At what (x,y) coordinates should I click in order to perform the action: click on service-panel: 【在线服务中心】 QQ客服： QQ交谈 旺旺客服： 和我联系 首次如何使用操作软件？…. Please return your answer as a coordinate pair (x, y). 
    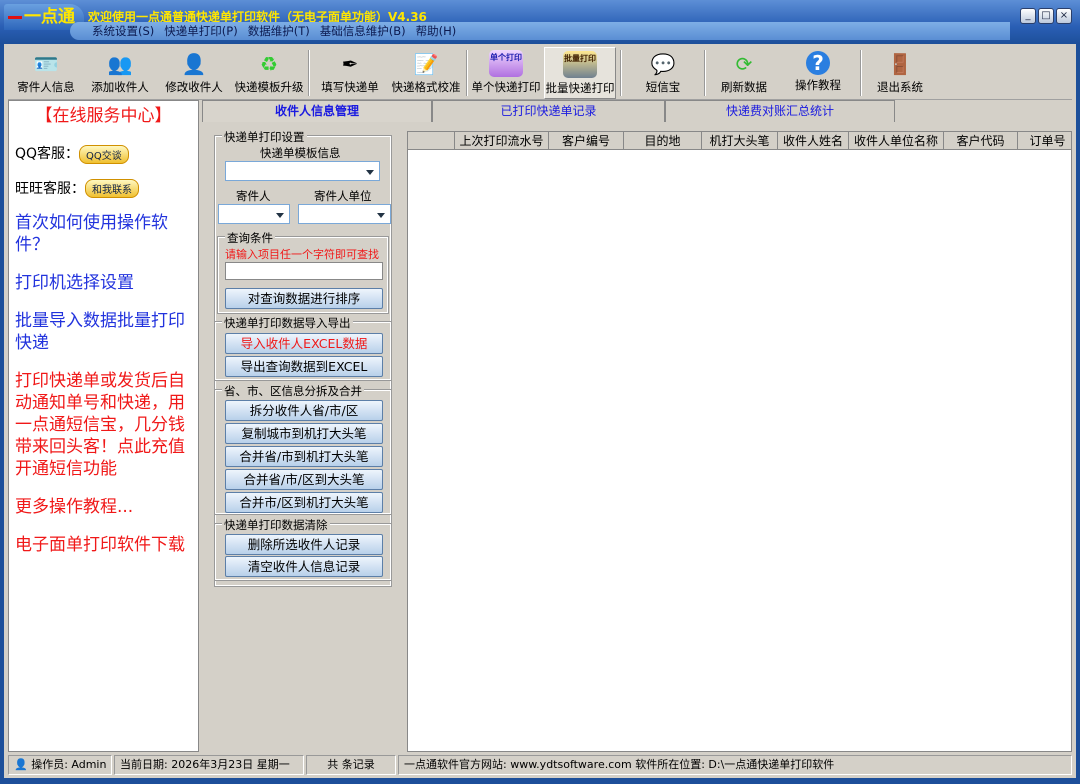
    Looking at the image, I should click on (103, 426).